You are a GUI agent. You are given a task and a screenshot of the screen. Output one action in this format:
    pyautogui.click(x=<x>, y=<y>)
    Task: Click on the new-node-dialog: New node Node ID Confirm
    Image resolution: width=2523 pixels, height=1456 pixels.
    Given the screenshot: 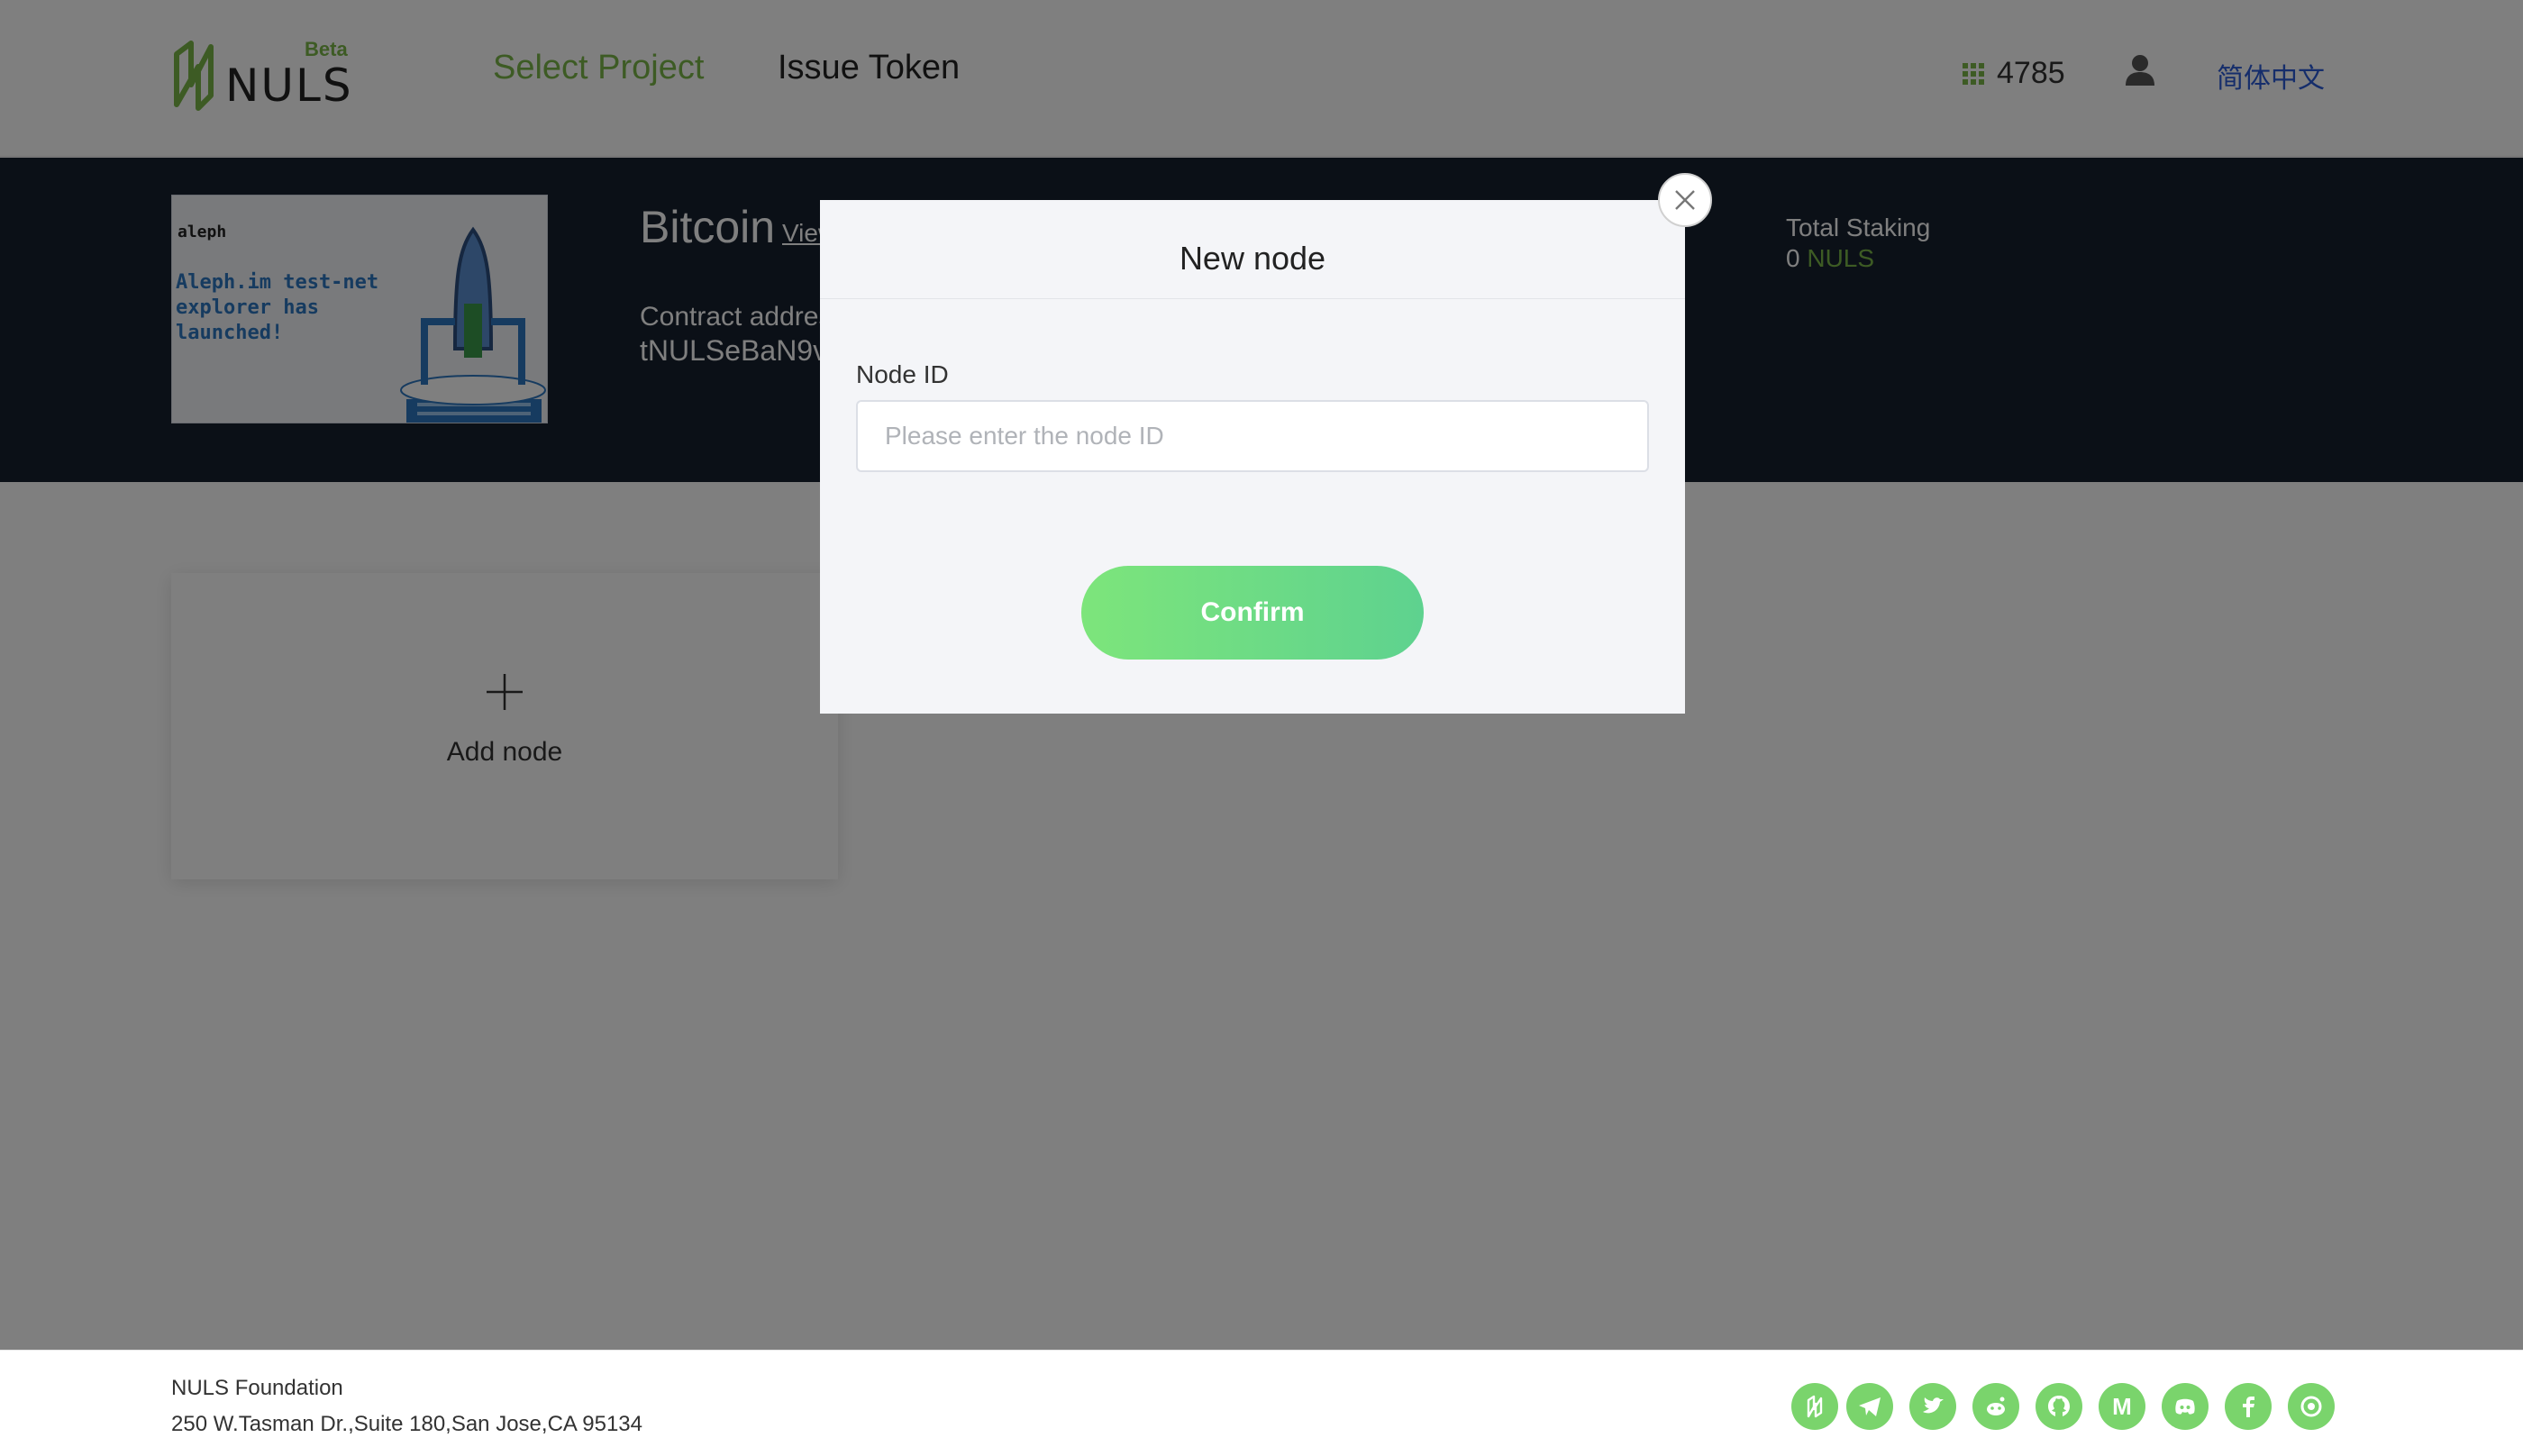 What is the action you would take?
    pyautogui.click(x=1252, y=457)
    